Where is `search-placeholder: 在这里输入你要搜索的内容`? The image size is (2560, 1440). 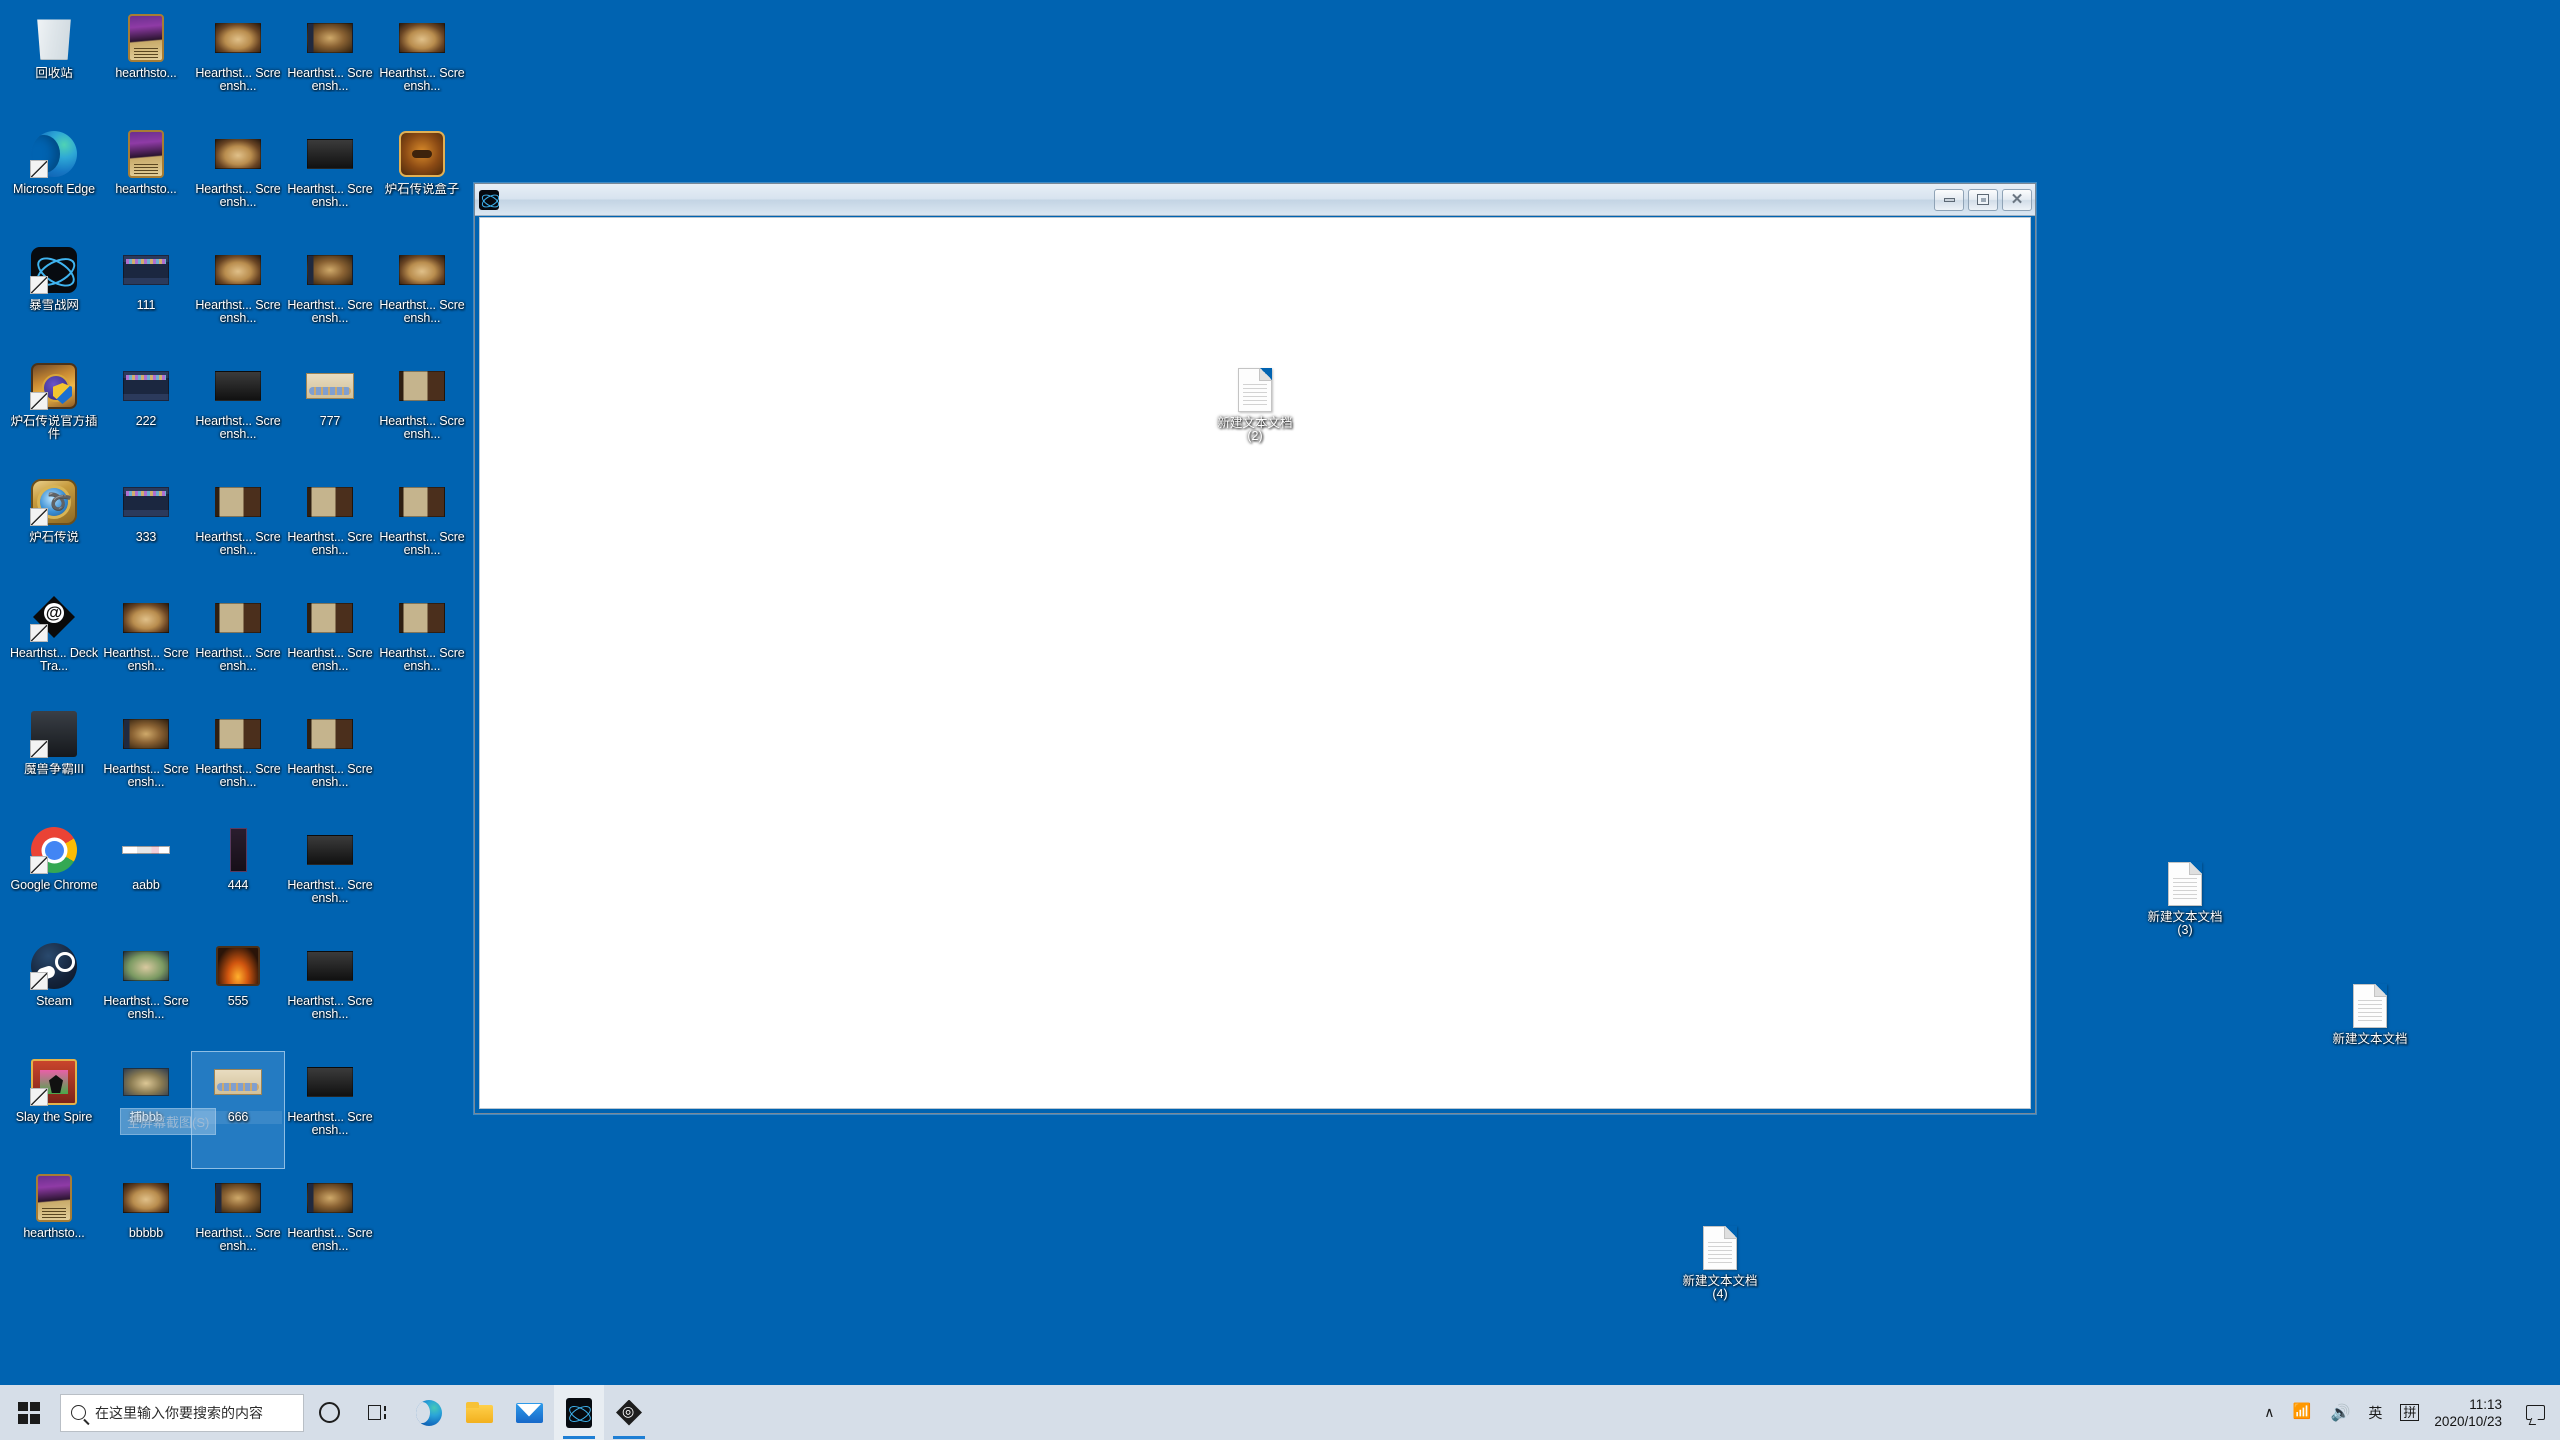 search-placeholder: 在这里输入你要搜索的内容 is located at coordinates (179, 1412).